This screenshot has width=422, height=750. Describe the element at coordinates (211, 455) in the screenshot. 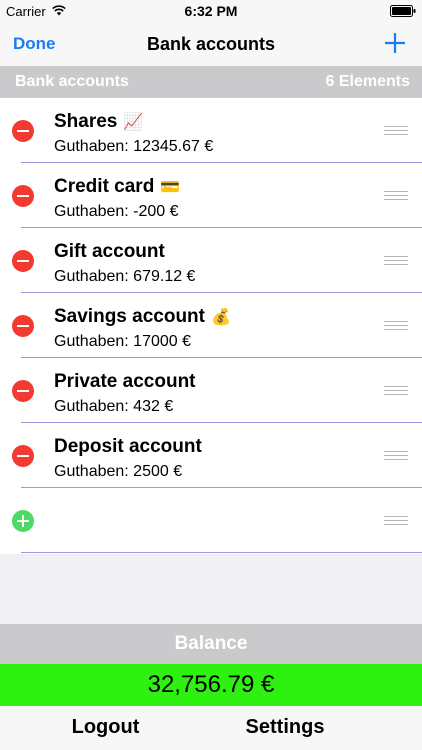

I see `account-row: Deposit account Guthaben: 2500 €` at that location.